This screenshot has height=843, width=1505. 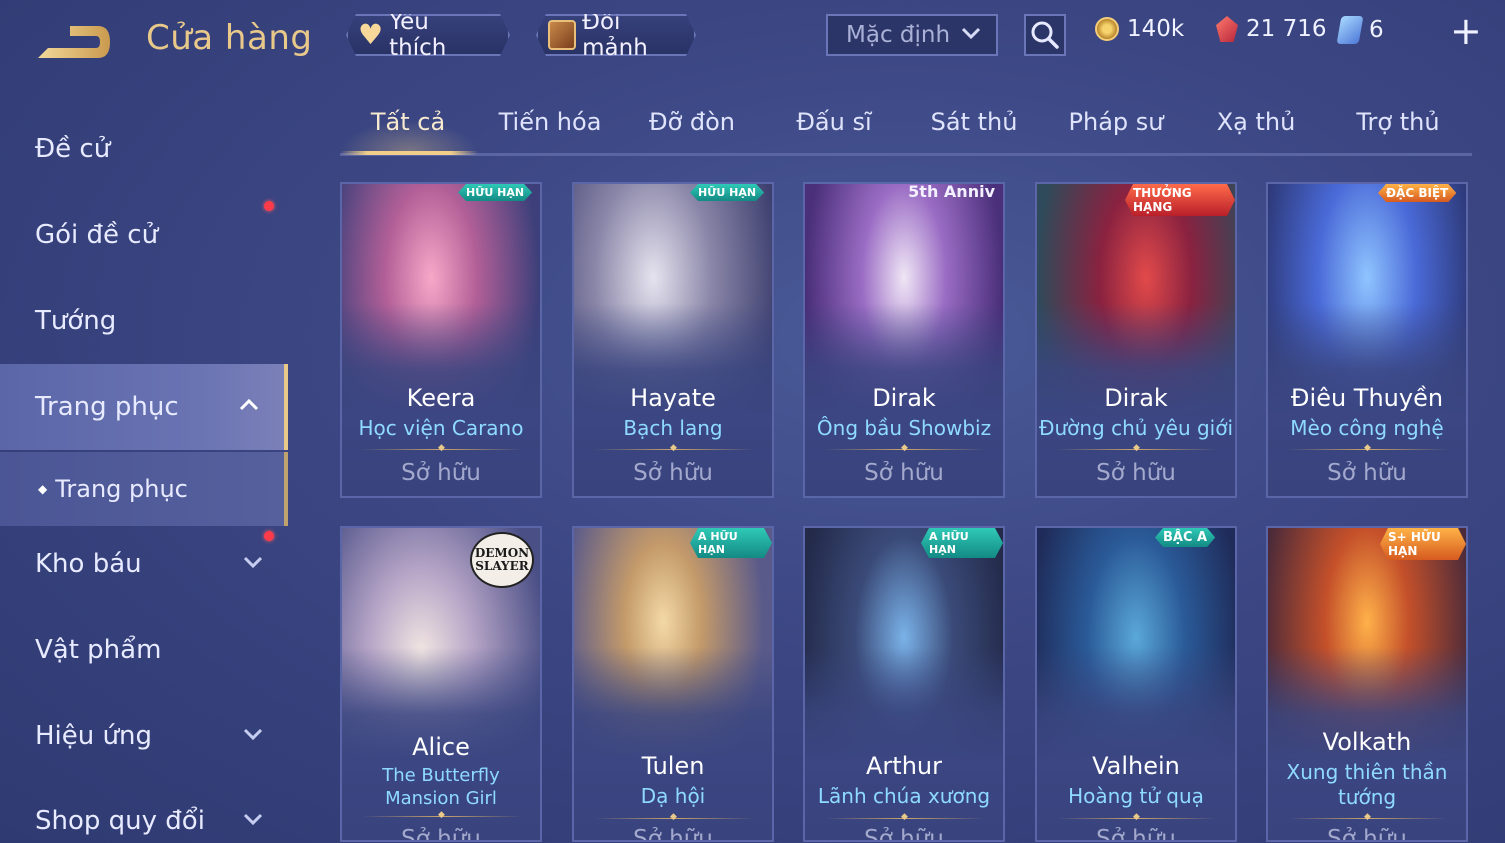 What do you see at coordinates (98, 650) in the screenshot?
I see `sidebar-item-label: Vật phẩm` at bounding box center [98, 650].